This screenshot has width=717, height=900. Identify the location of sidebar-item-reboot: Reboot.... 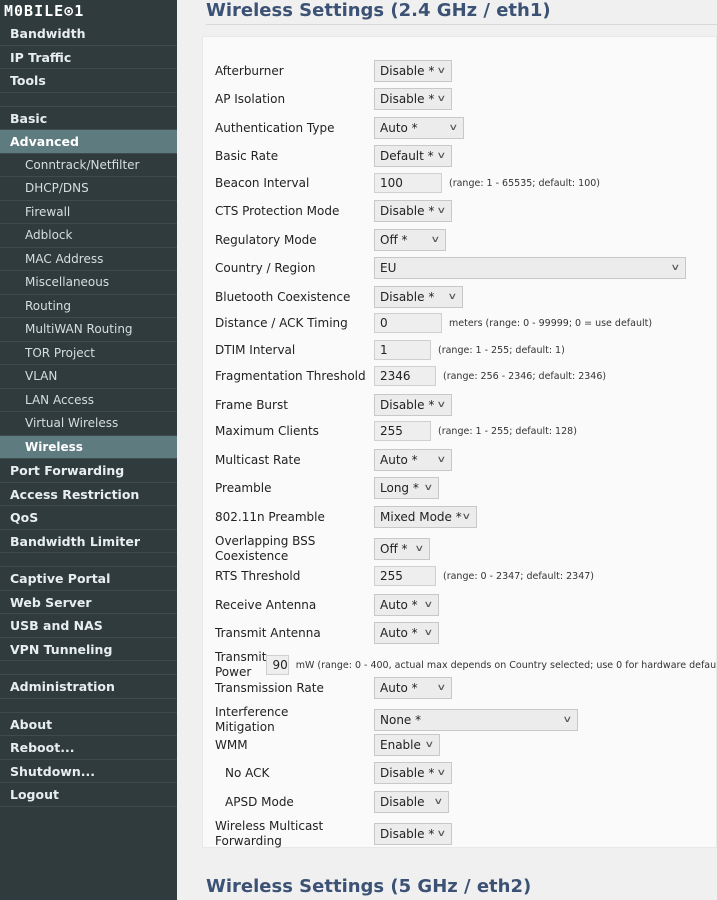
(88, 748).